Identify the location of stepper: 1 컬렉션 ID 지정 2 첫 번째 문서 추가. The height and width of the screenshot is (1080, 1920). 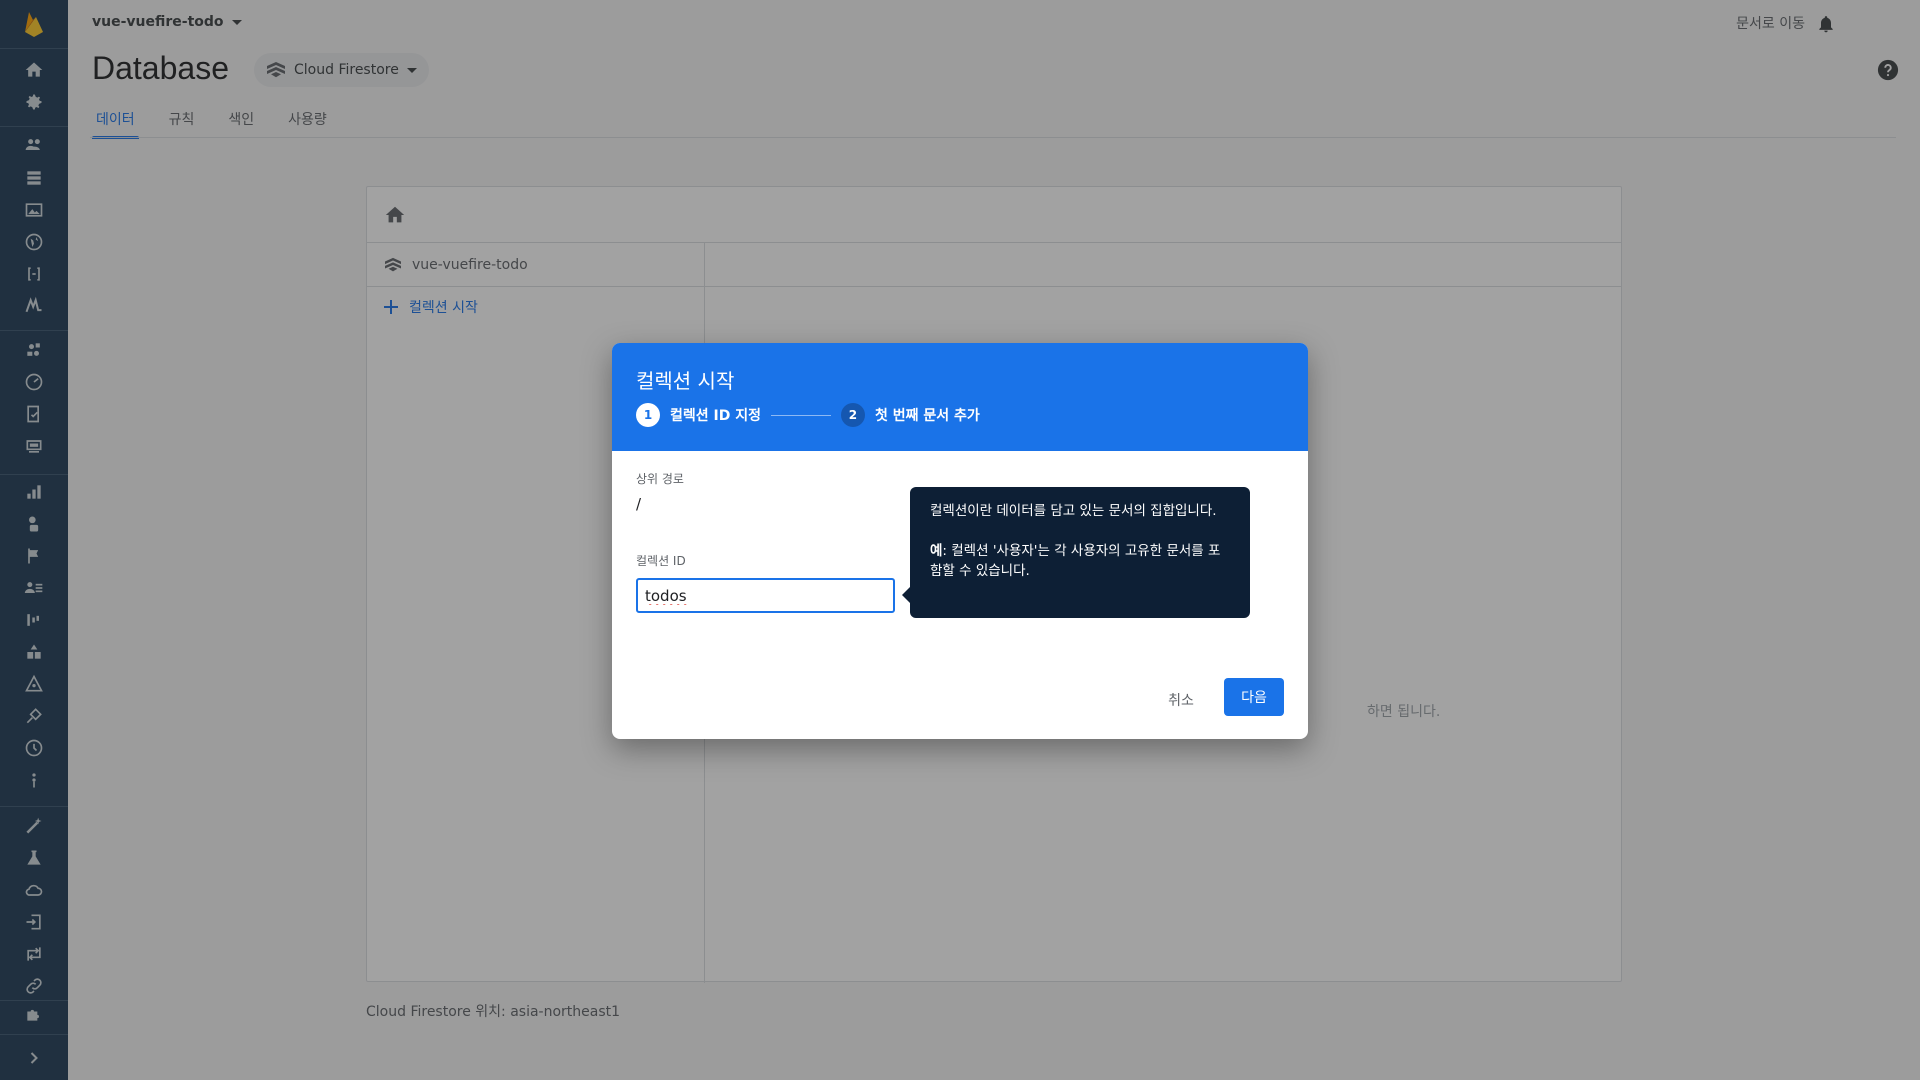
(808, 415).